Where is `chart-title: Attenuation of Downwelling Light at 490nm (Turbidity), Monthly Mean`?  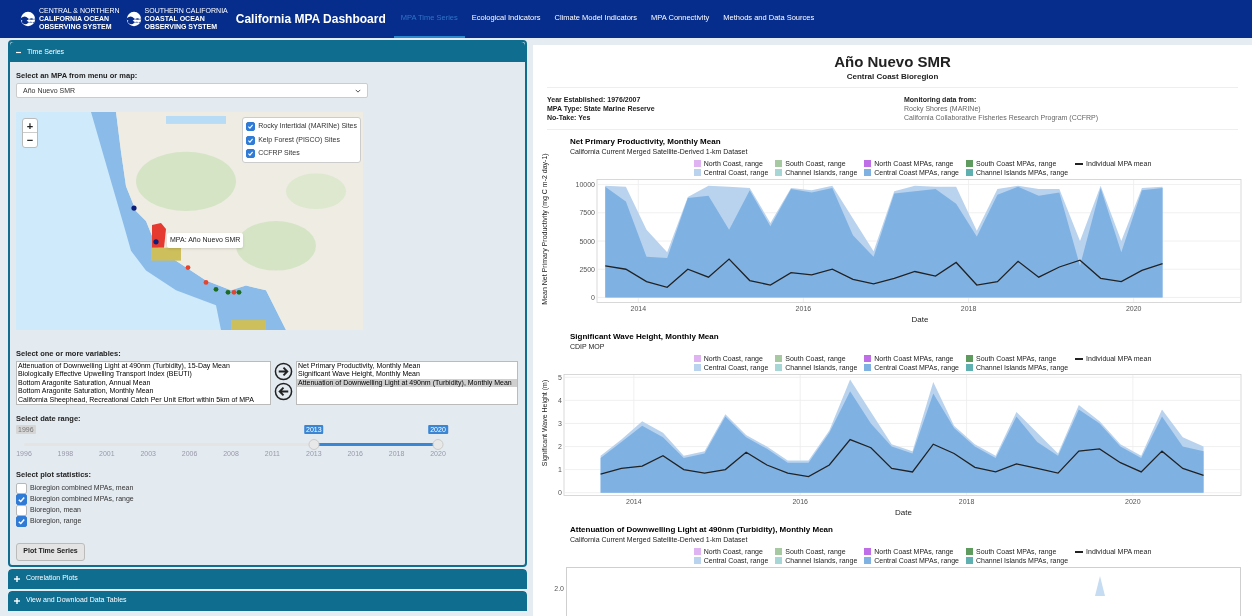
chart-title: Attenuation of Downwelling Light at 490nm (Turbidity), Monthly Mean is located at coordinates (701, 529).